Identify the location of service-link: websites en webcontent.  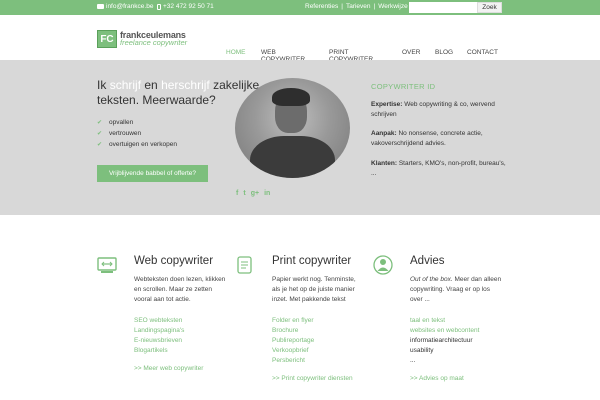
(456, 331).